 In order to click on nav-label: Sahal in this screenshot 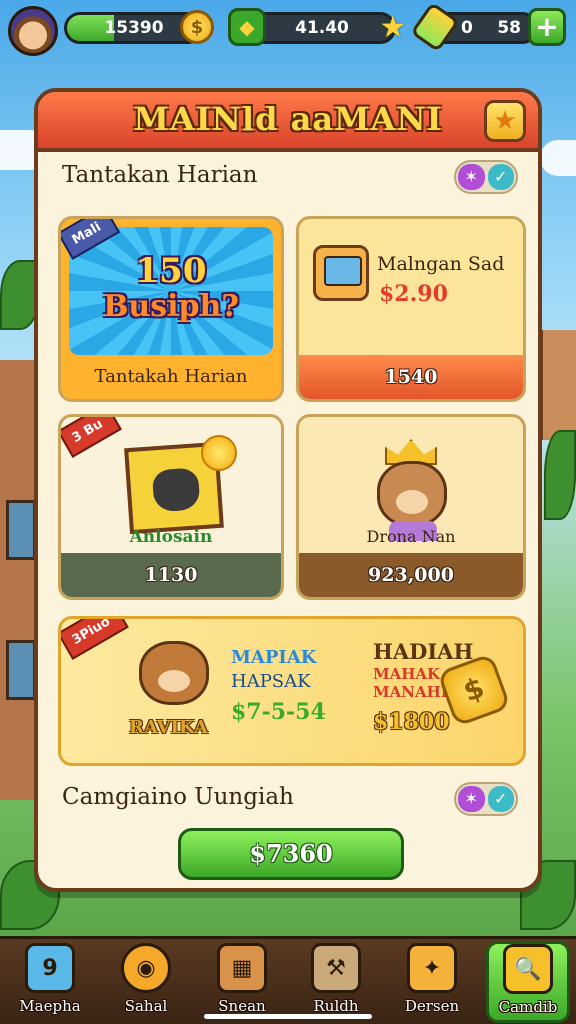, I will do `click(146, 1006)`.